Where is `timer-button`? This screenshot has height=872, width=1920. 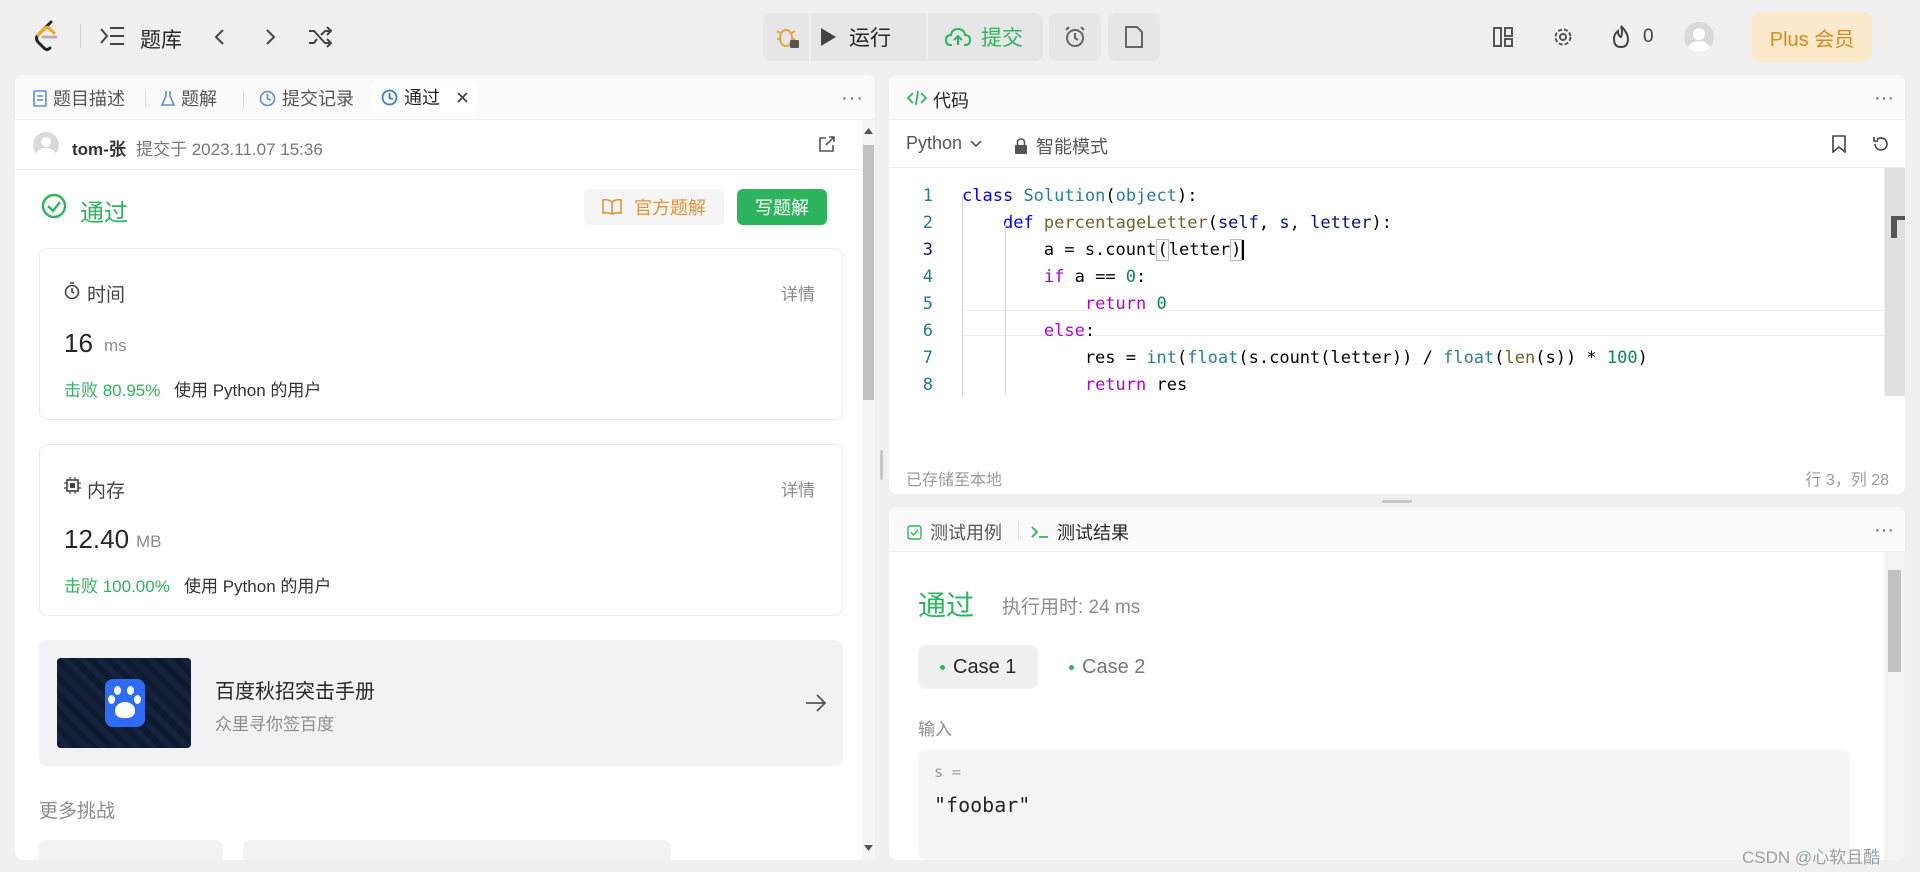 timer-button is located at coordinates (1075, 37).